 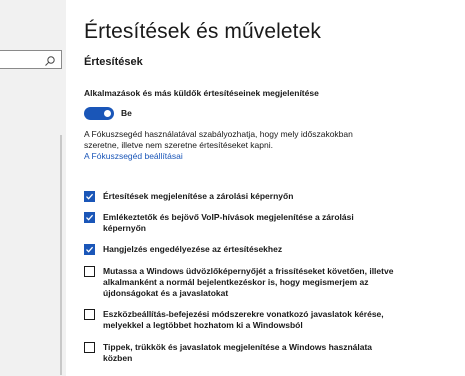 I want to click on toggle-knob, so click(x=107, y=113).